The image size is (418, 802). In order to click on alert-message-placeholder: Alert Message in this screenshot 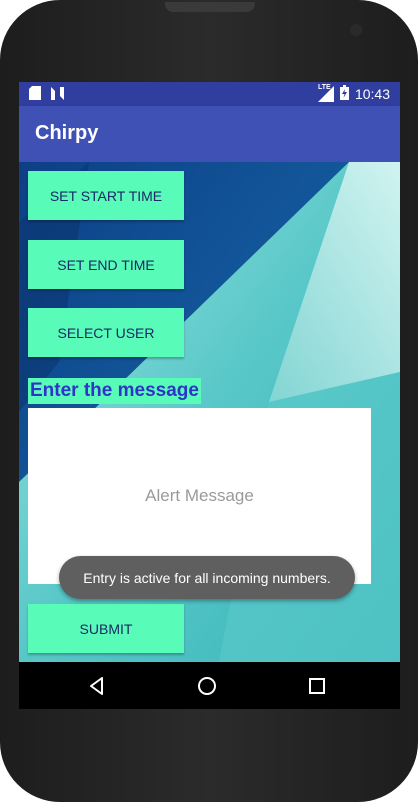, I will do `click(199, 495)`.